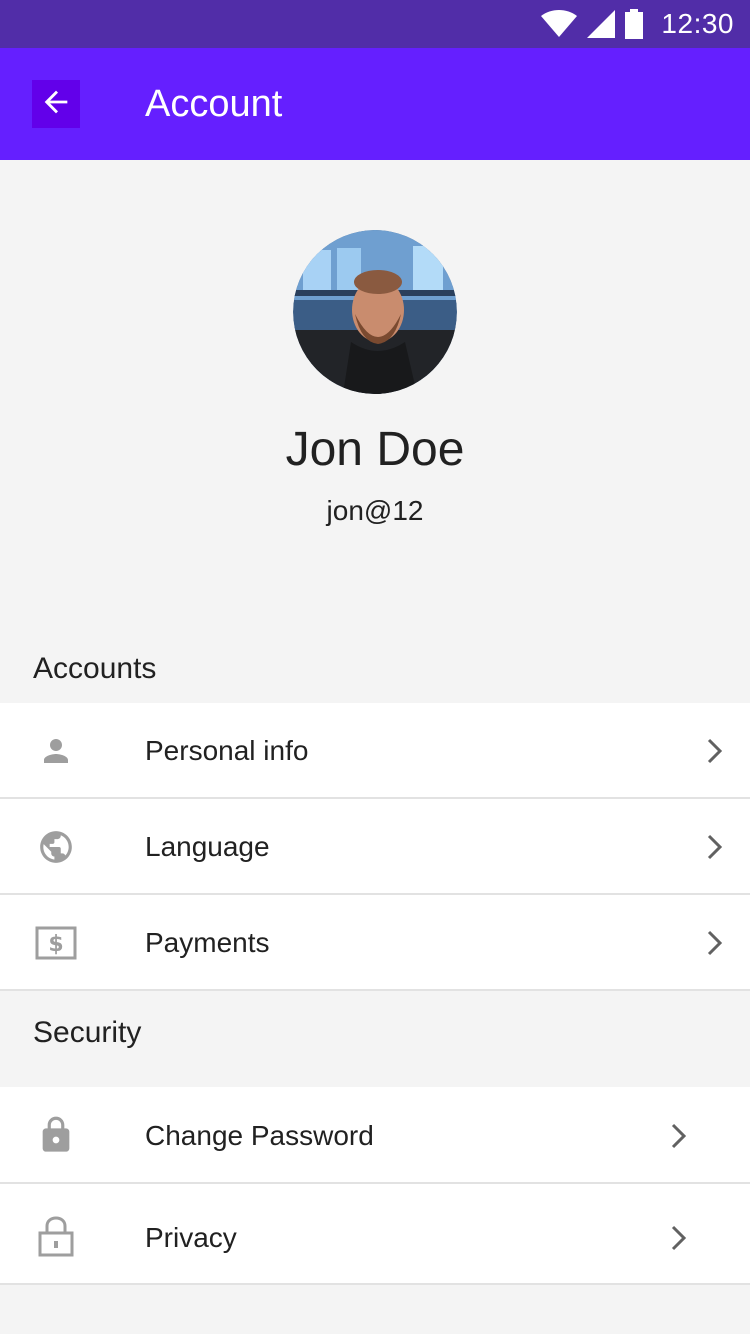 This screenshot has height=1334, width=750. Describe the element at coordinates (375, 1135) in the screenshot. I see `list-item-change-password: Change Password` at that location.